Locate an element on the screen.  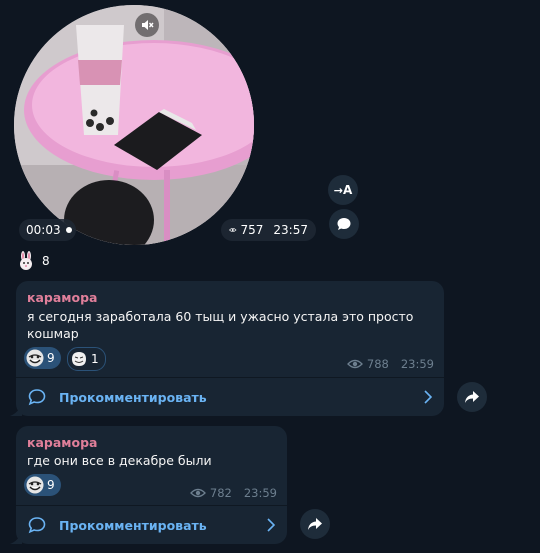
trollface-meme-emoji-icon is located at coordinates (79, 359).